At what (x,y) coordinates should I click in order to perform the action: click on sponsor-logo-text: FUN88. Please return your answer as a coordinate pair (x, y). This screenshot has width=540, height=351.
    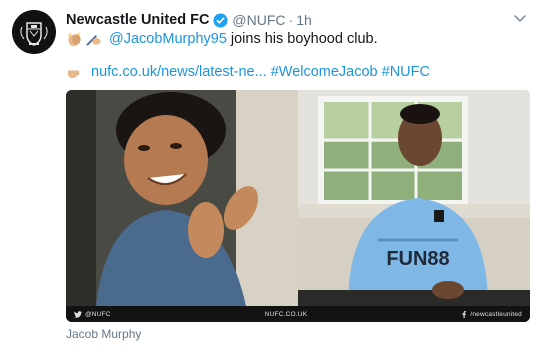
    Looking at the image, I should click on (417, 259).